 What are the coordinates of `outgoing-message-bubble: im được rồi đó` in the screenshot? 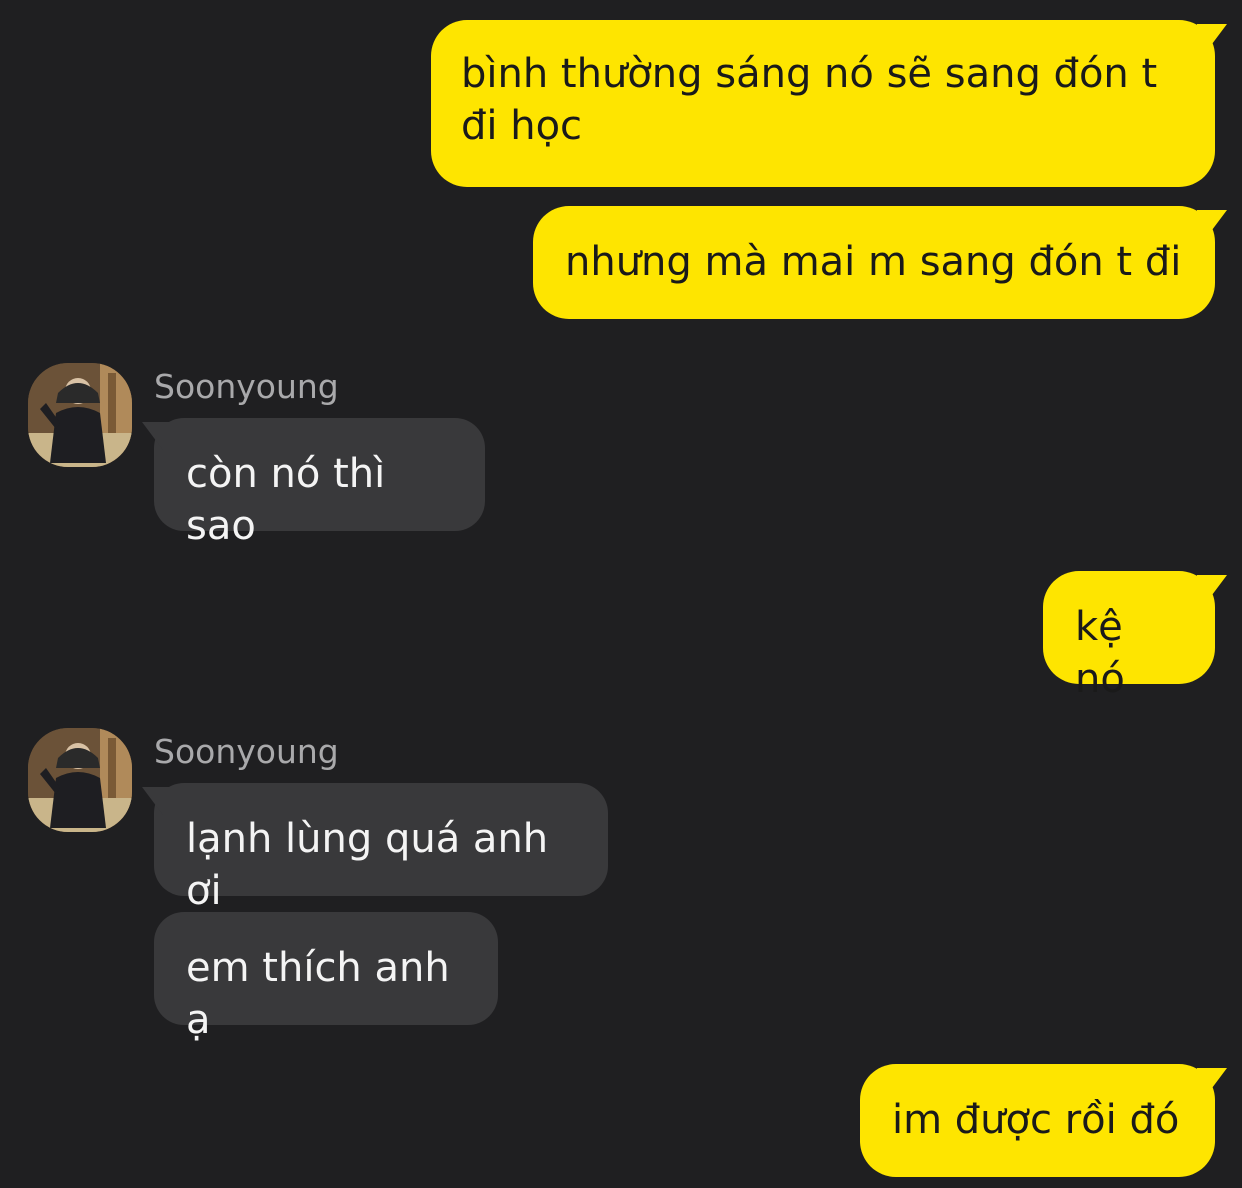 It's located at (1037, 1120).